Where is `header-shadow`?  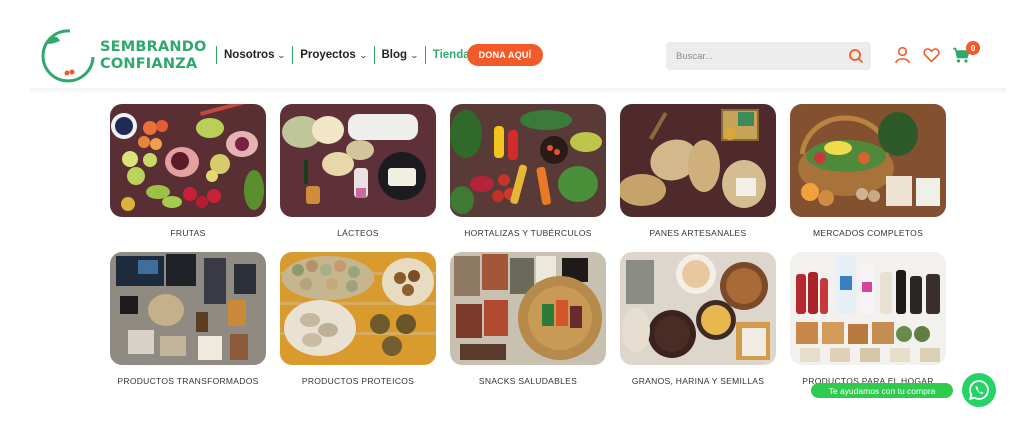 header-shadow is located at coordinates (518, 91).